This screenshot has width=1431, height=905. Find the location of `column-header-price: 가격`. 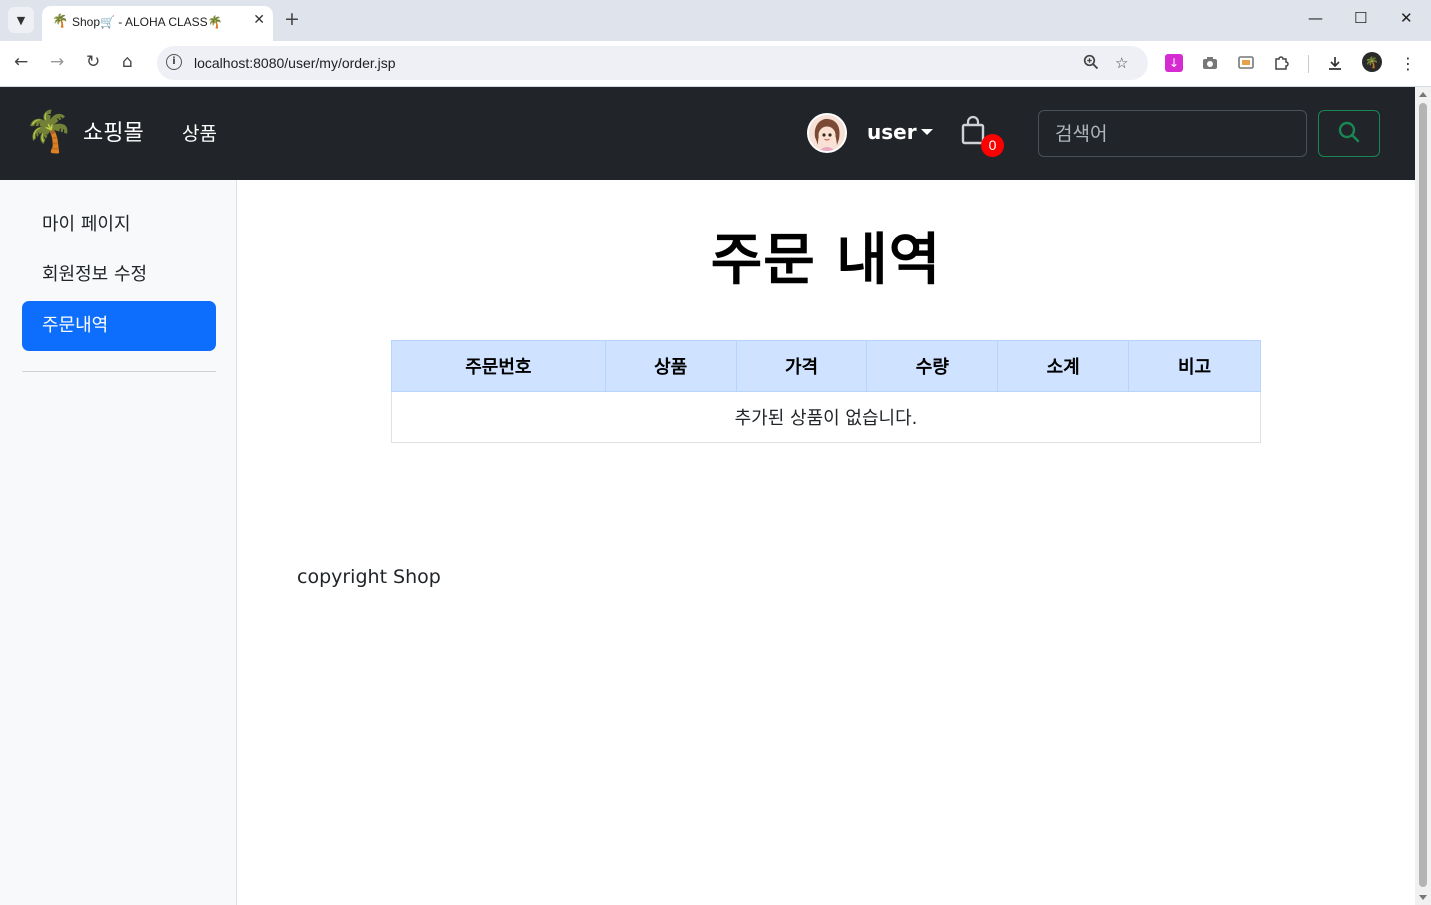

column-header-price: 가격 is located at coordinates (801, 366).